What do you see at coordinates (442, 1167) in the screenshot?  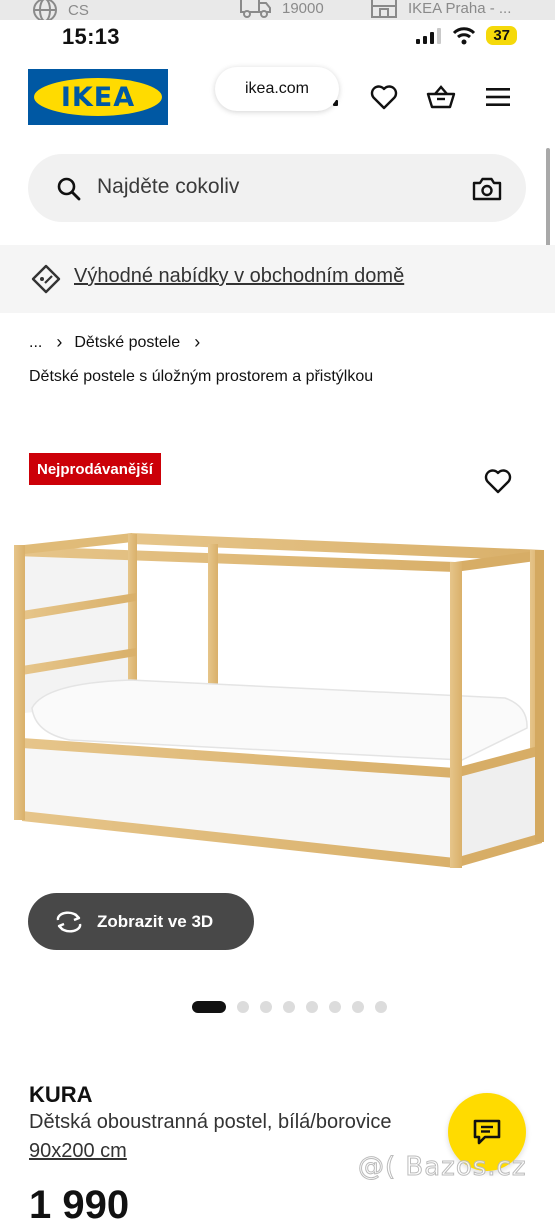 I see `watermark: @( Bazos.cz` at bounding box center [442, 1167].